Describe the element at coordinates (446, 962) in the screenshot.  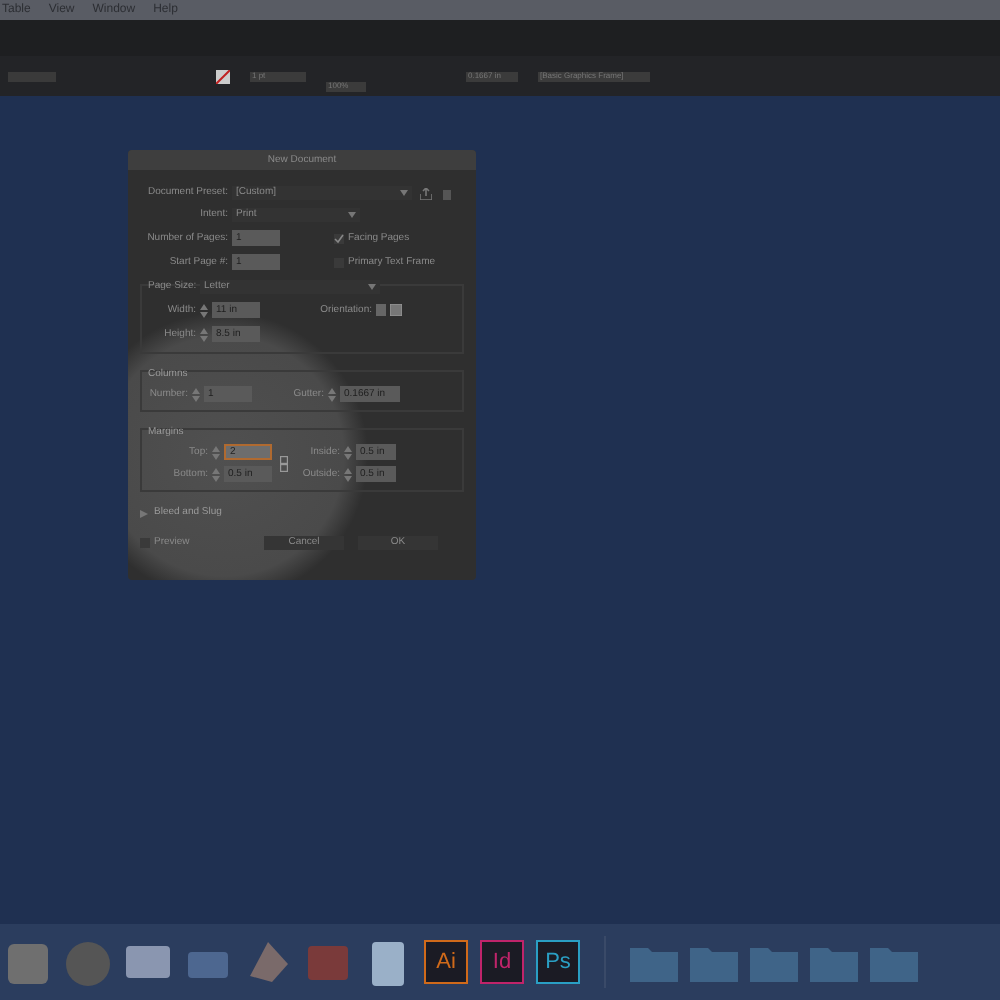
I see `app-icon: Ai` at that location.